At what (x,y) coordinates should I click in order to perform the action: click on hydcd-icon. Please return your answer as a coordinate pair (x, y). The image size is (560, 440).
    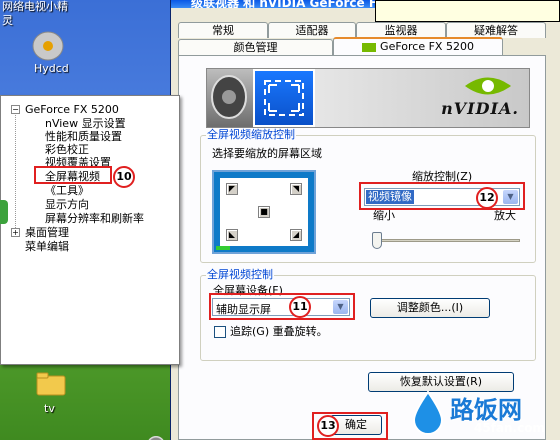
    Looking at the image, I should click on (48, 46).